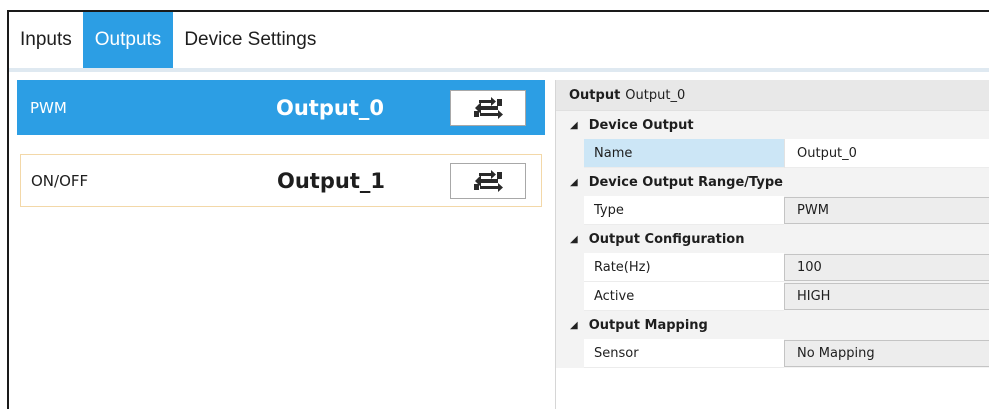  I want to click on property-label: Type, so click(684, 210).